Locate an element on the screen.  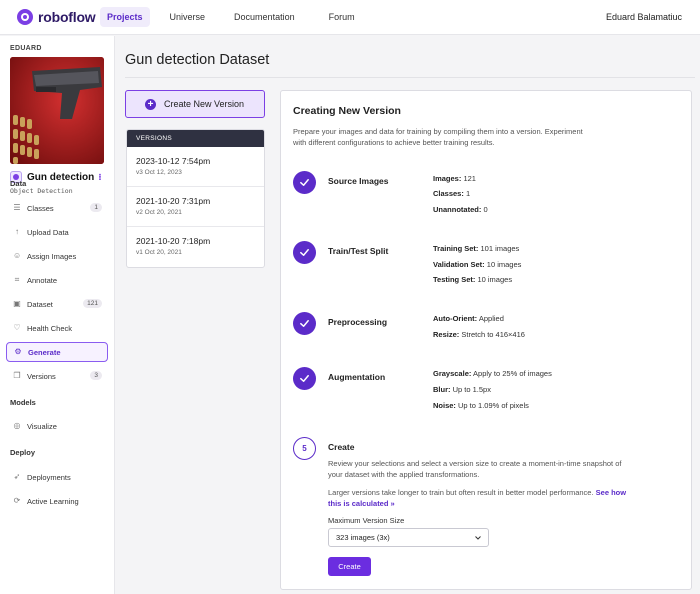
sidebar-item-active-learning: ⟳ Active Learning is located at coordinates (57, 501).